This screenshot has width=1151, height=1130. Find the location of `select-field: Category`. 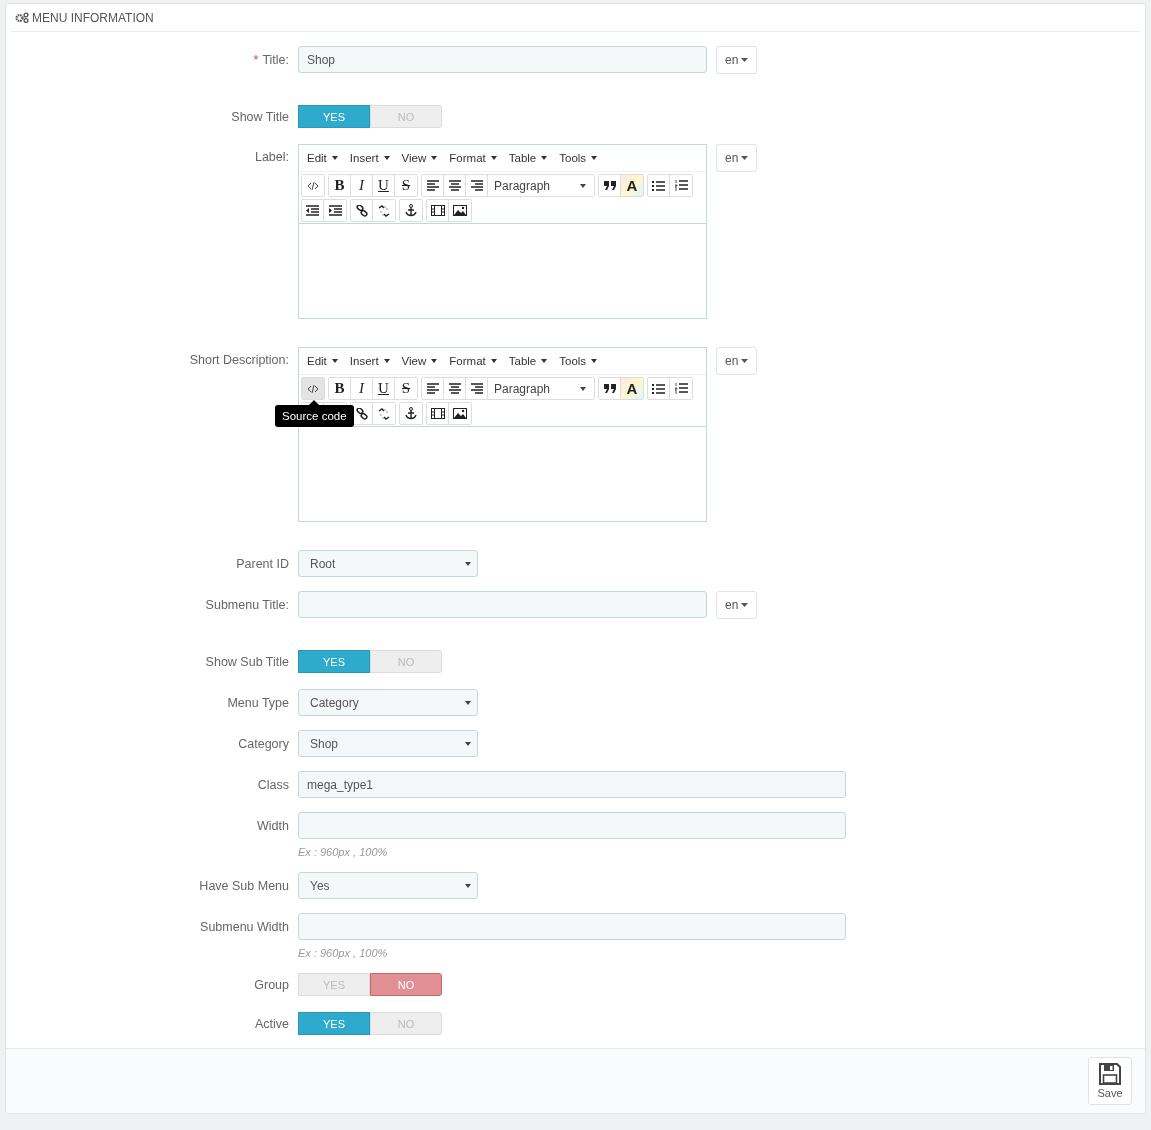

select-field: Category is located at coordinates (388, 702).